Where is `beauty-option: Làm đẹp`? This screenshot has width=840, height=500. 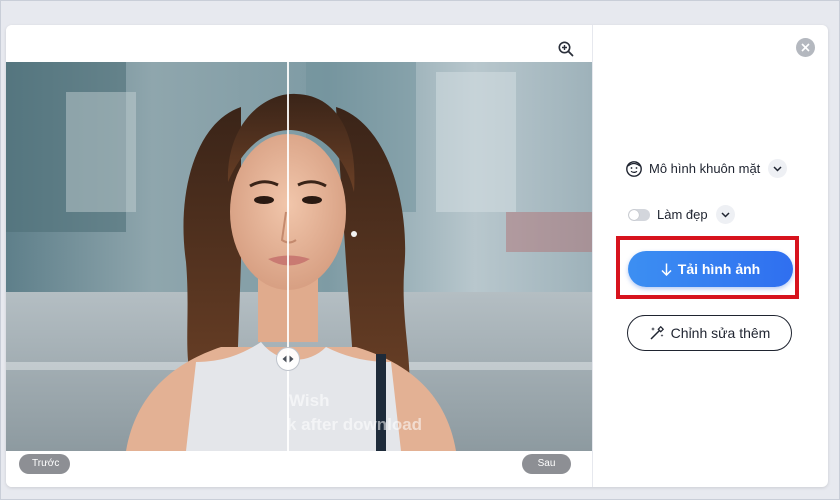
beauty-option: Làm đẹp is located at coordinates (681, 214).